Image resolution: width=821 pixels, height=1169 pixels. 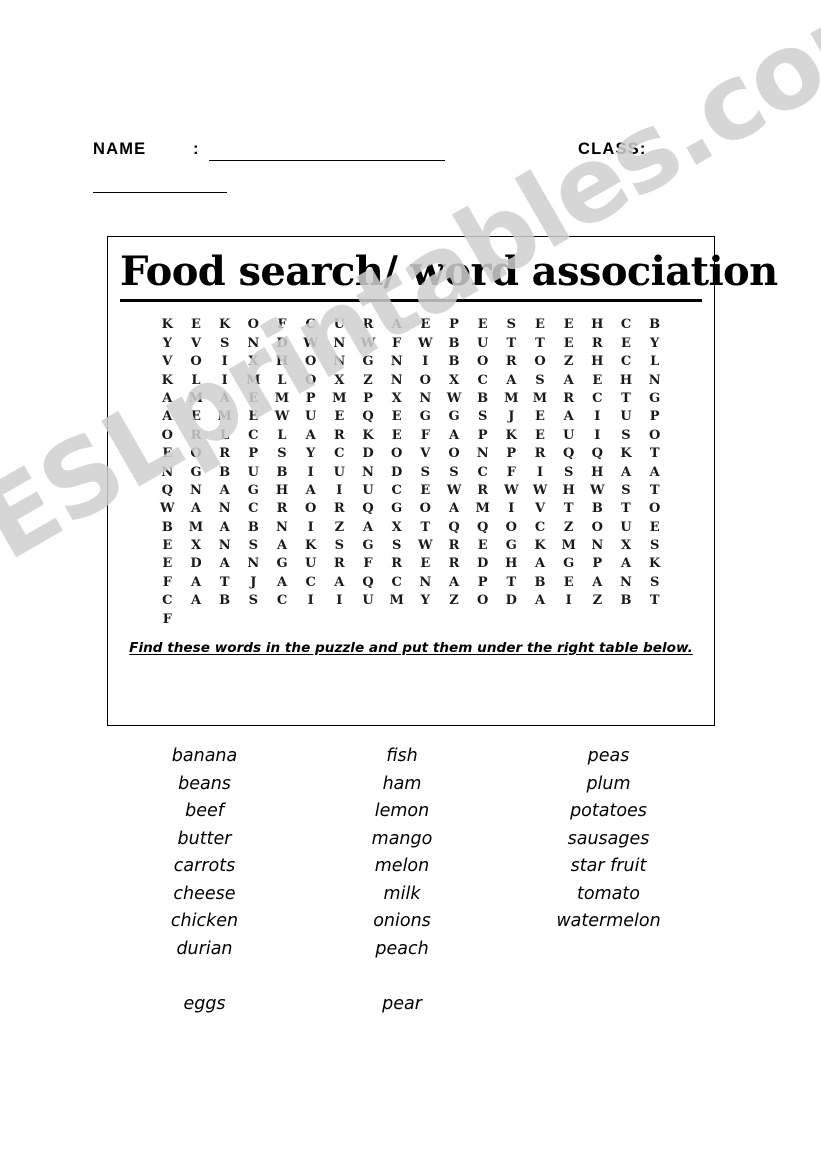 What do you see at coordinates (204, 866) in the screenshot?
I see `word-list-item: carrots` at bounding box center [204, 866].